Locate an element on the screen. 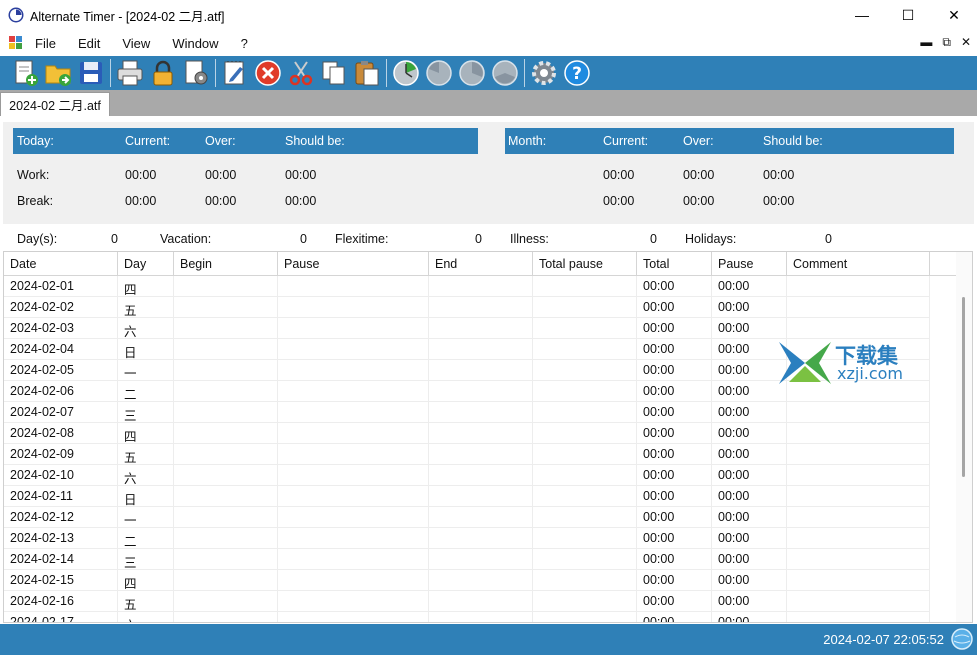  col-date-header: Date is located at coordinates (61, 264).